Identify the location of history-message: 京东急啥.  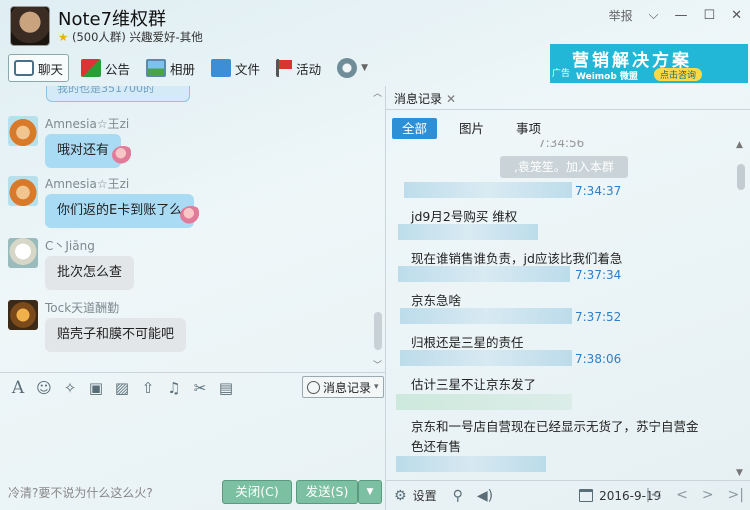
(436, 300).